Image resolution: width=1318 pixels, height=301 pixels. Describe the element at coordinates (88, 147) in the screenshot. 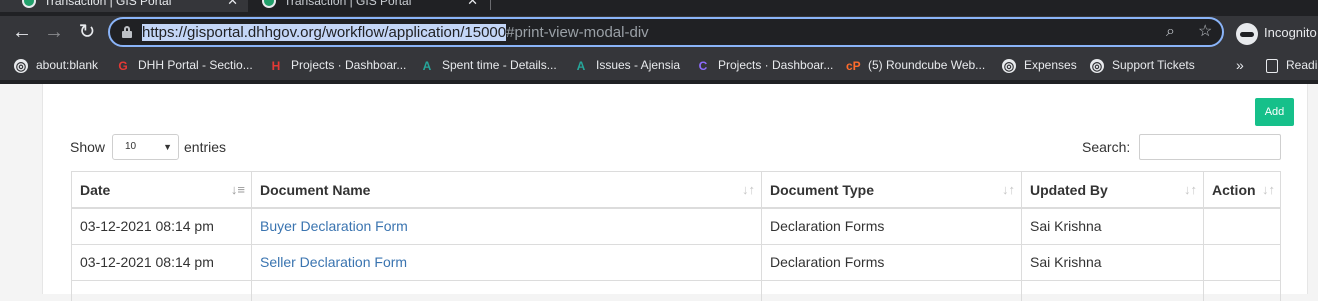

I see `show-label: Show` at that location.